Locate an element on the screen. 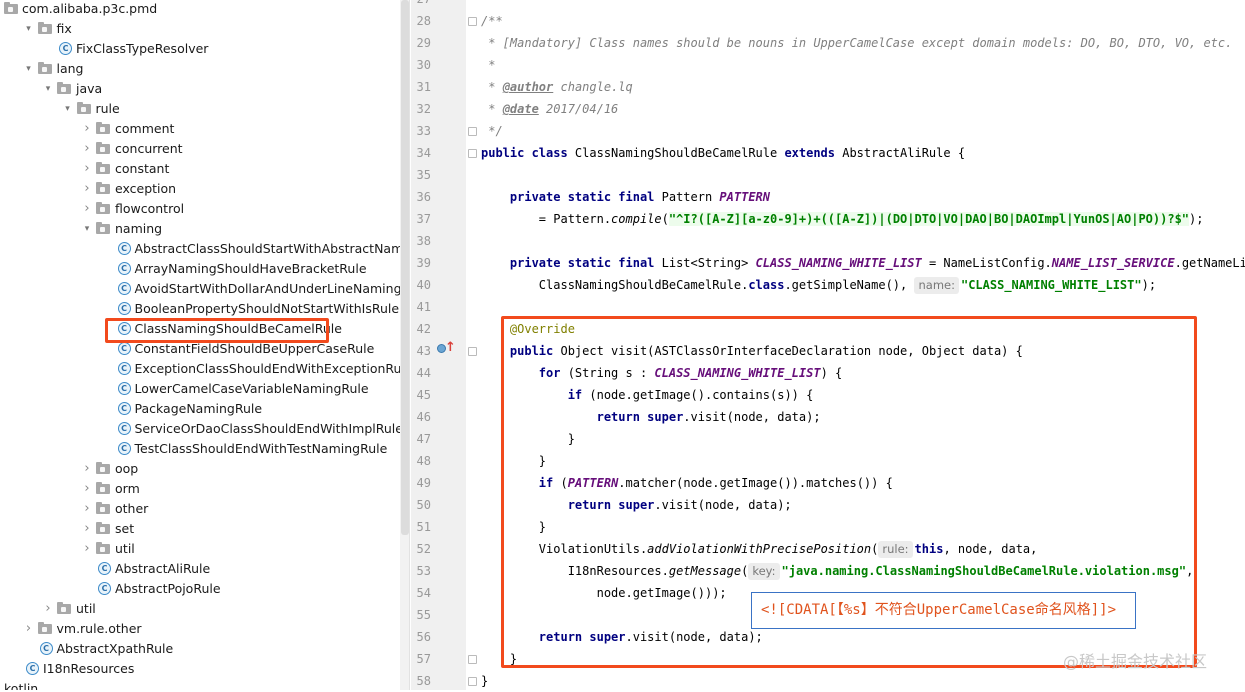 This screenshot has width=1245, height=692. tree-item-label: lang is located at coordinates (70, 68).